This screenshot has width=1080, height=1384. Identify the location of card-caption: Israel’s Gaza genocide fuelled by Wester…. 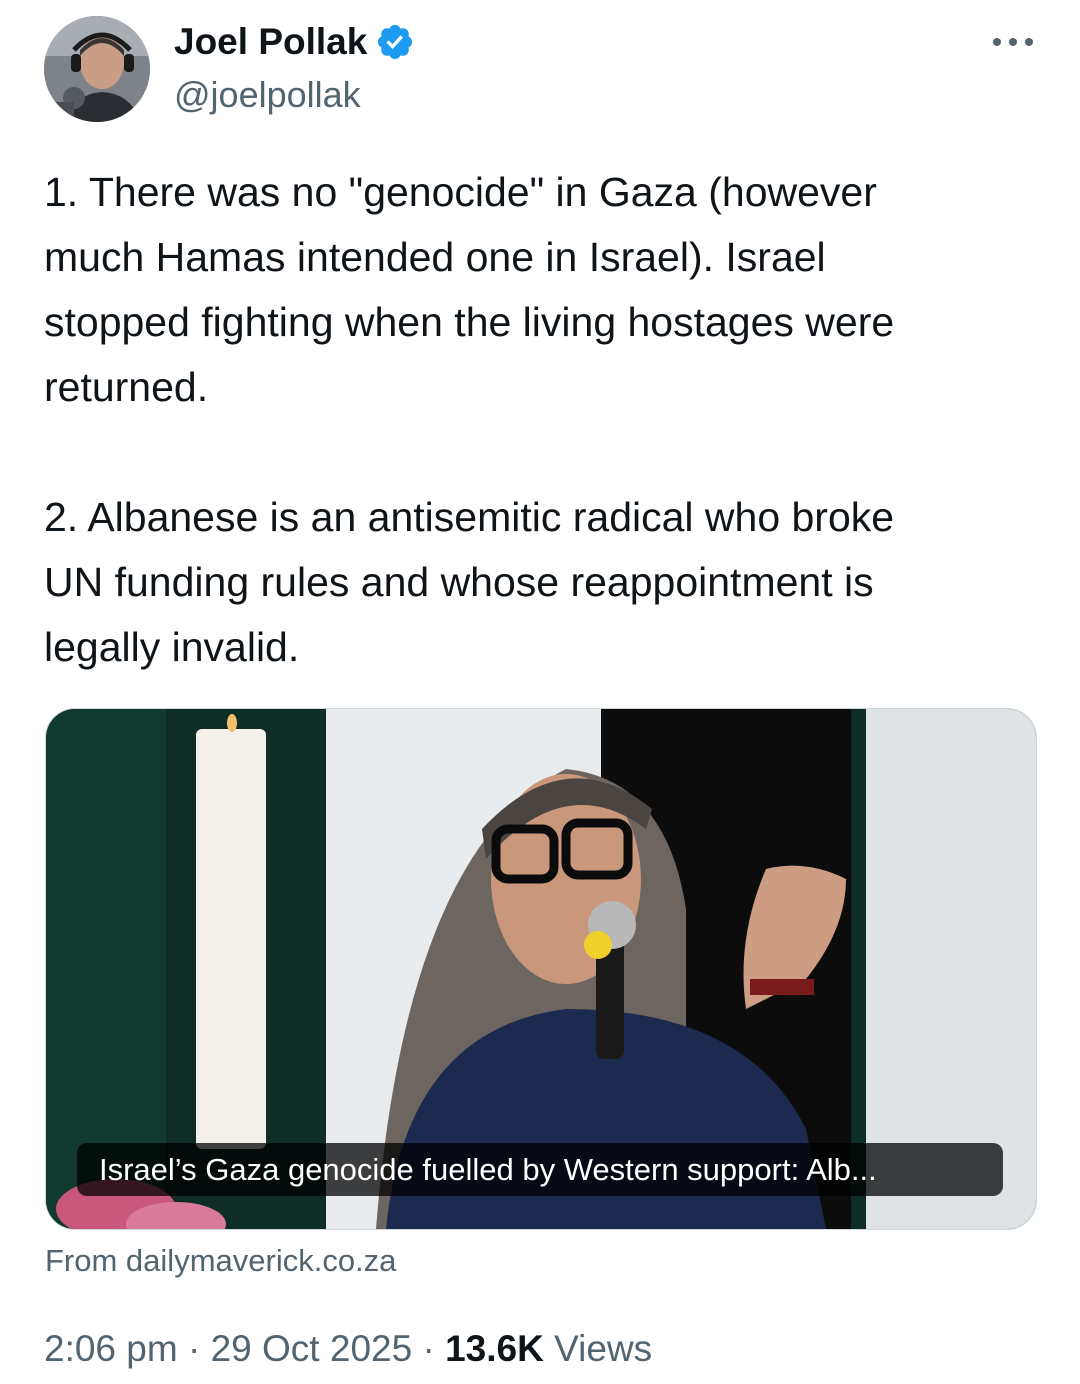
(540, 1169).